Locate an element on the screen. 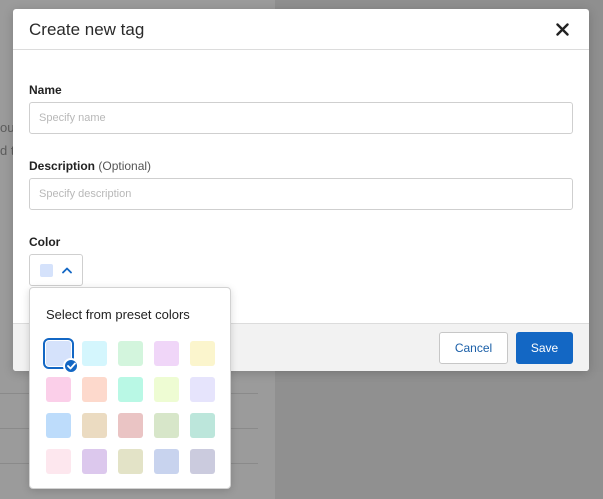  close-button is located at coordinates (562, 29).